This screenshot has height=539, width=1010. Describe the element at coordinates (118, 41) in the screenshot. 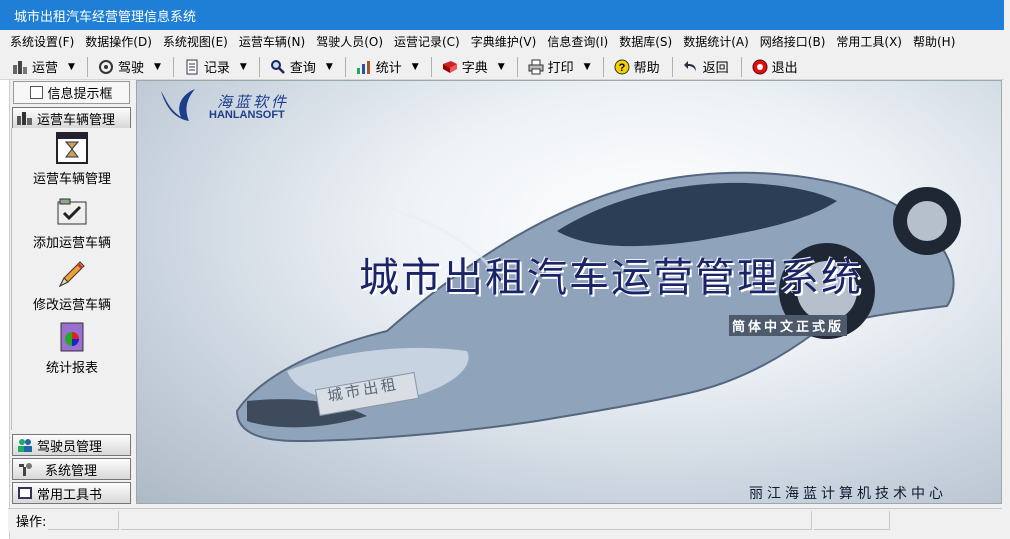

I see `menu-data-ops: 数据操作(D)` at that location.